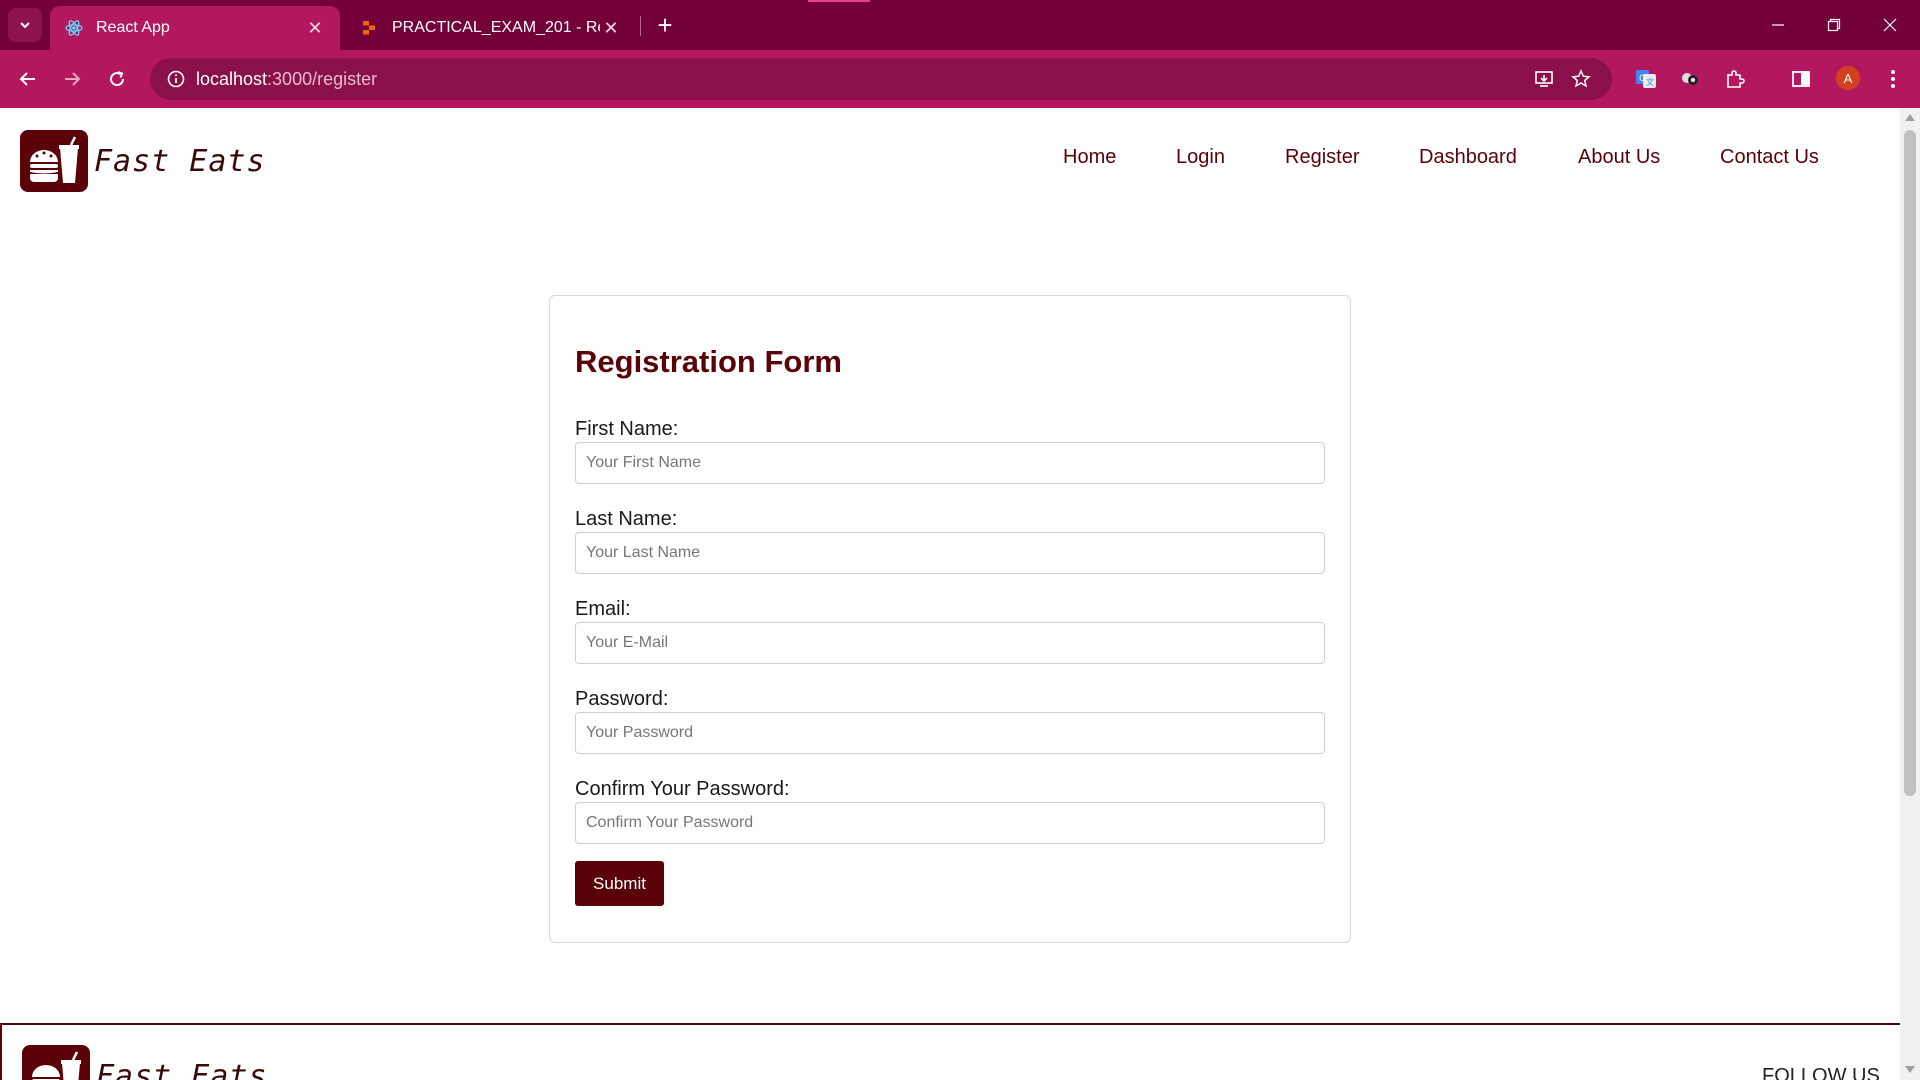 This screenshot has height=1080, width=1920. I want to click on nav-link-home: Home, so click(1089, 157).